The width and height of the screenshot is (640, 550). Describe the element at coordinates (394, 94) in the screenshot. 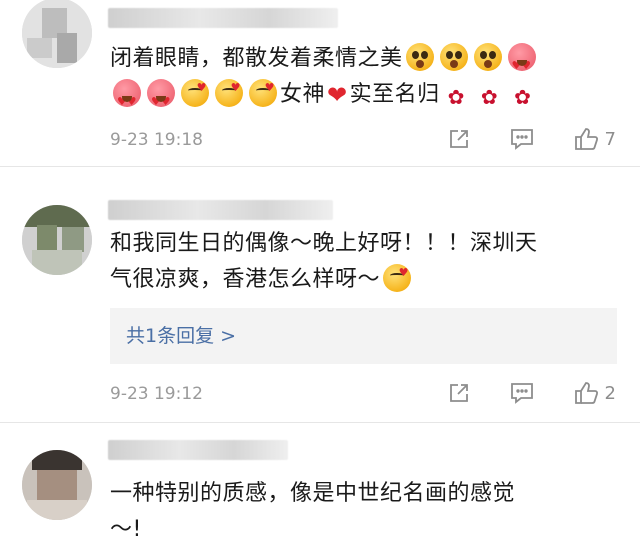

I see `comment-text-segment: 实至名归` at that location.